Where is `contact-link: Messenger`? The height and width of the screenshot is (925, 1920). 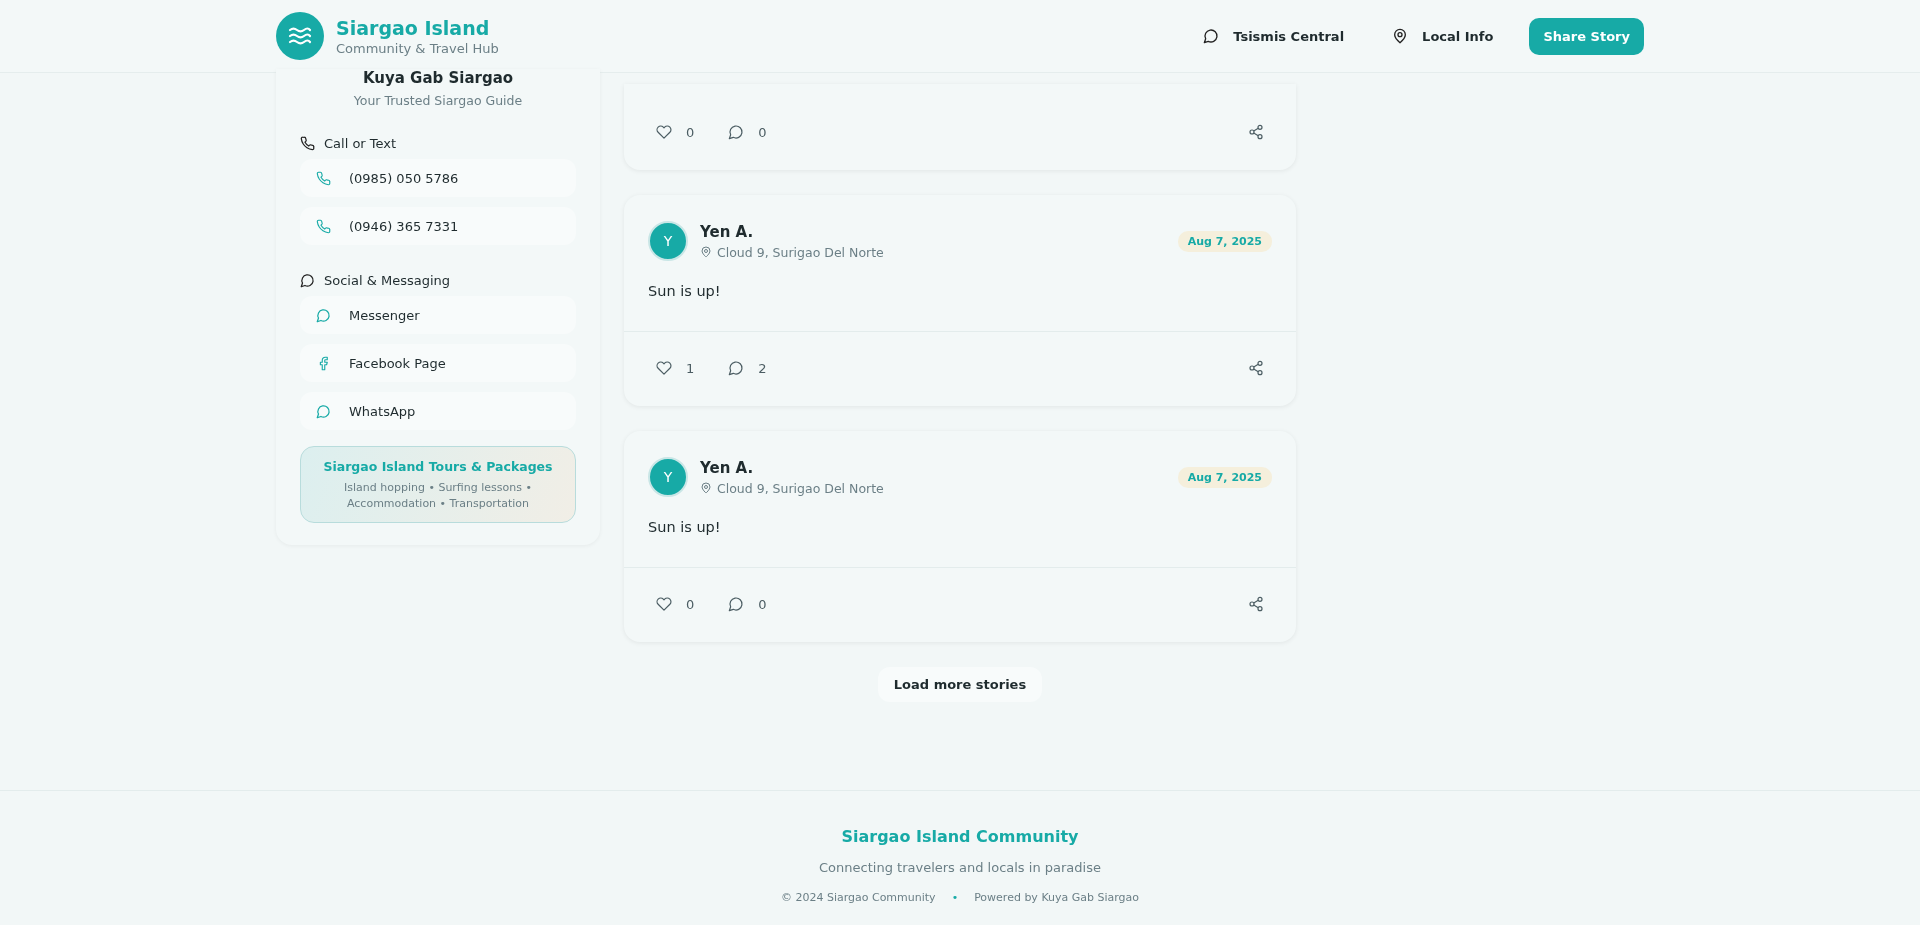 contact-link: Messenger is located at coordinates (438, 315).